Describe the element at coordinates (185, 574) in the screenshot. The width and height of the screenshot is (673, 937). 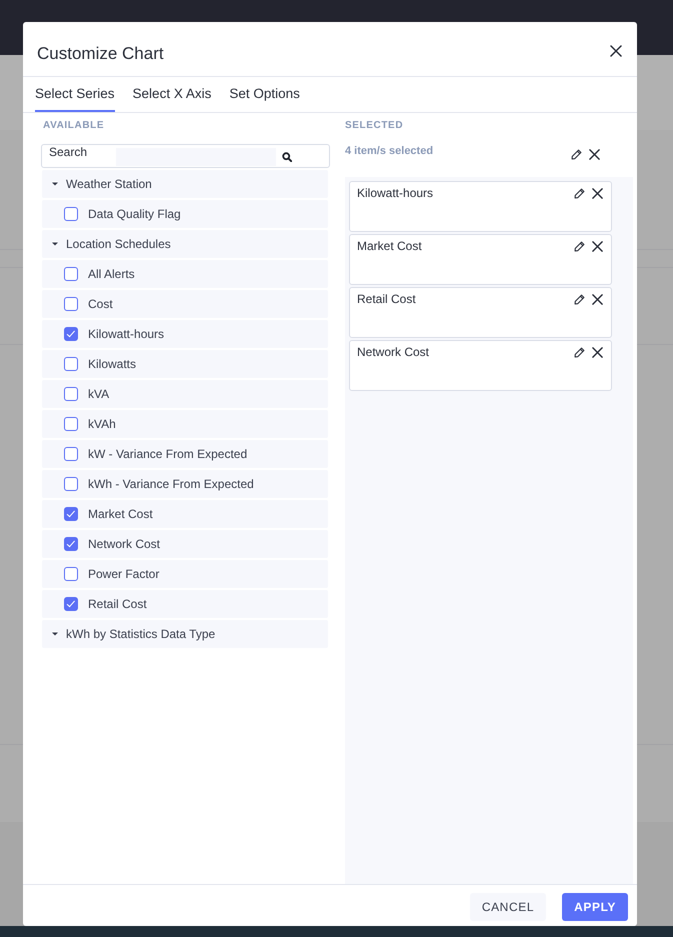
I see `series-option: Power Factor` at that location.